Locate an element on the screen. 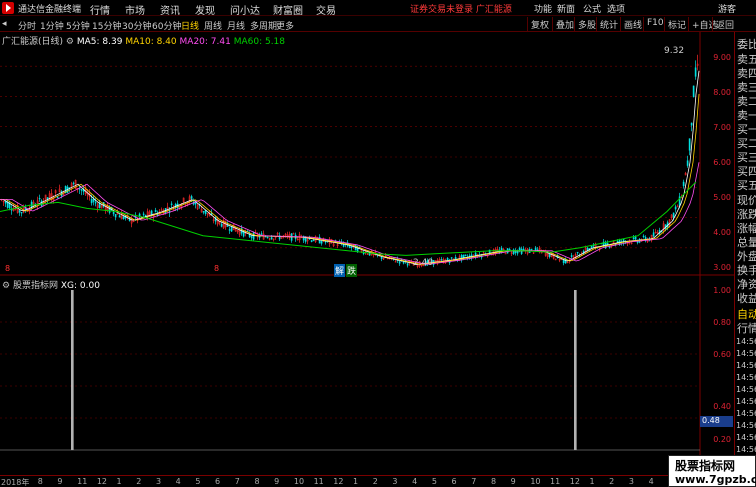 This screenshot has width=756, height=487. unlock-marker: 解 is located at coordinates (340, 270).